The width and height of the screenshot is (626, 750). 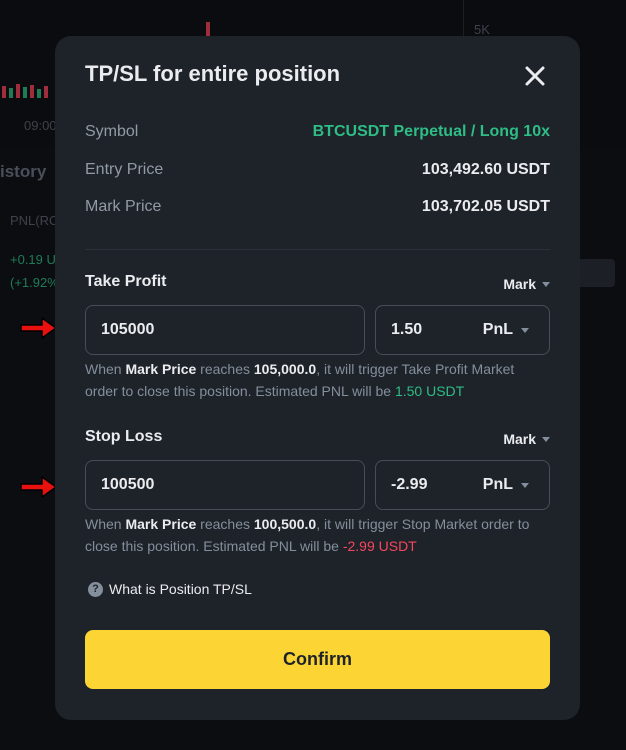 I want to click on mark-price-value: 103,702.05 USDT, so click(x=485, y=206).